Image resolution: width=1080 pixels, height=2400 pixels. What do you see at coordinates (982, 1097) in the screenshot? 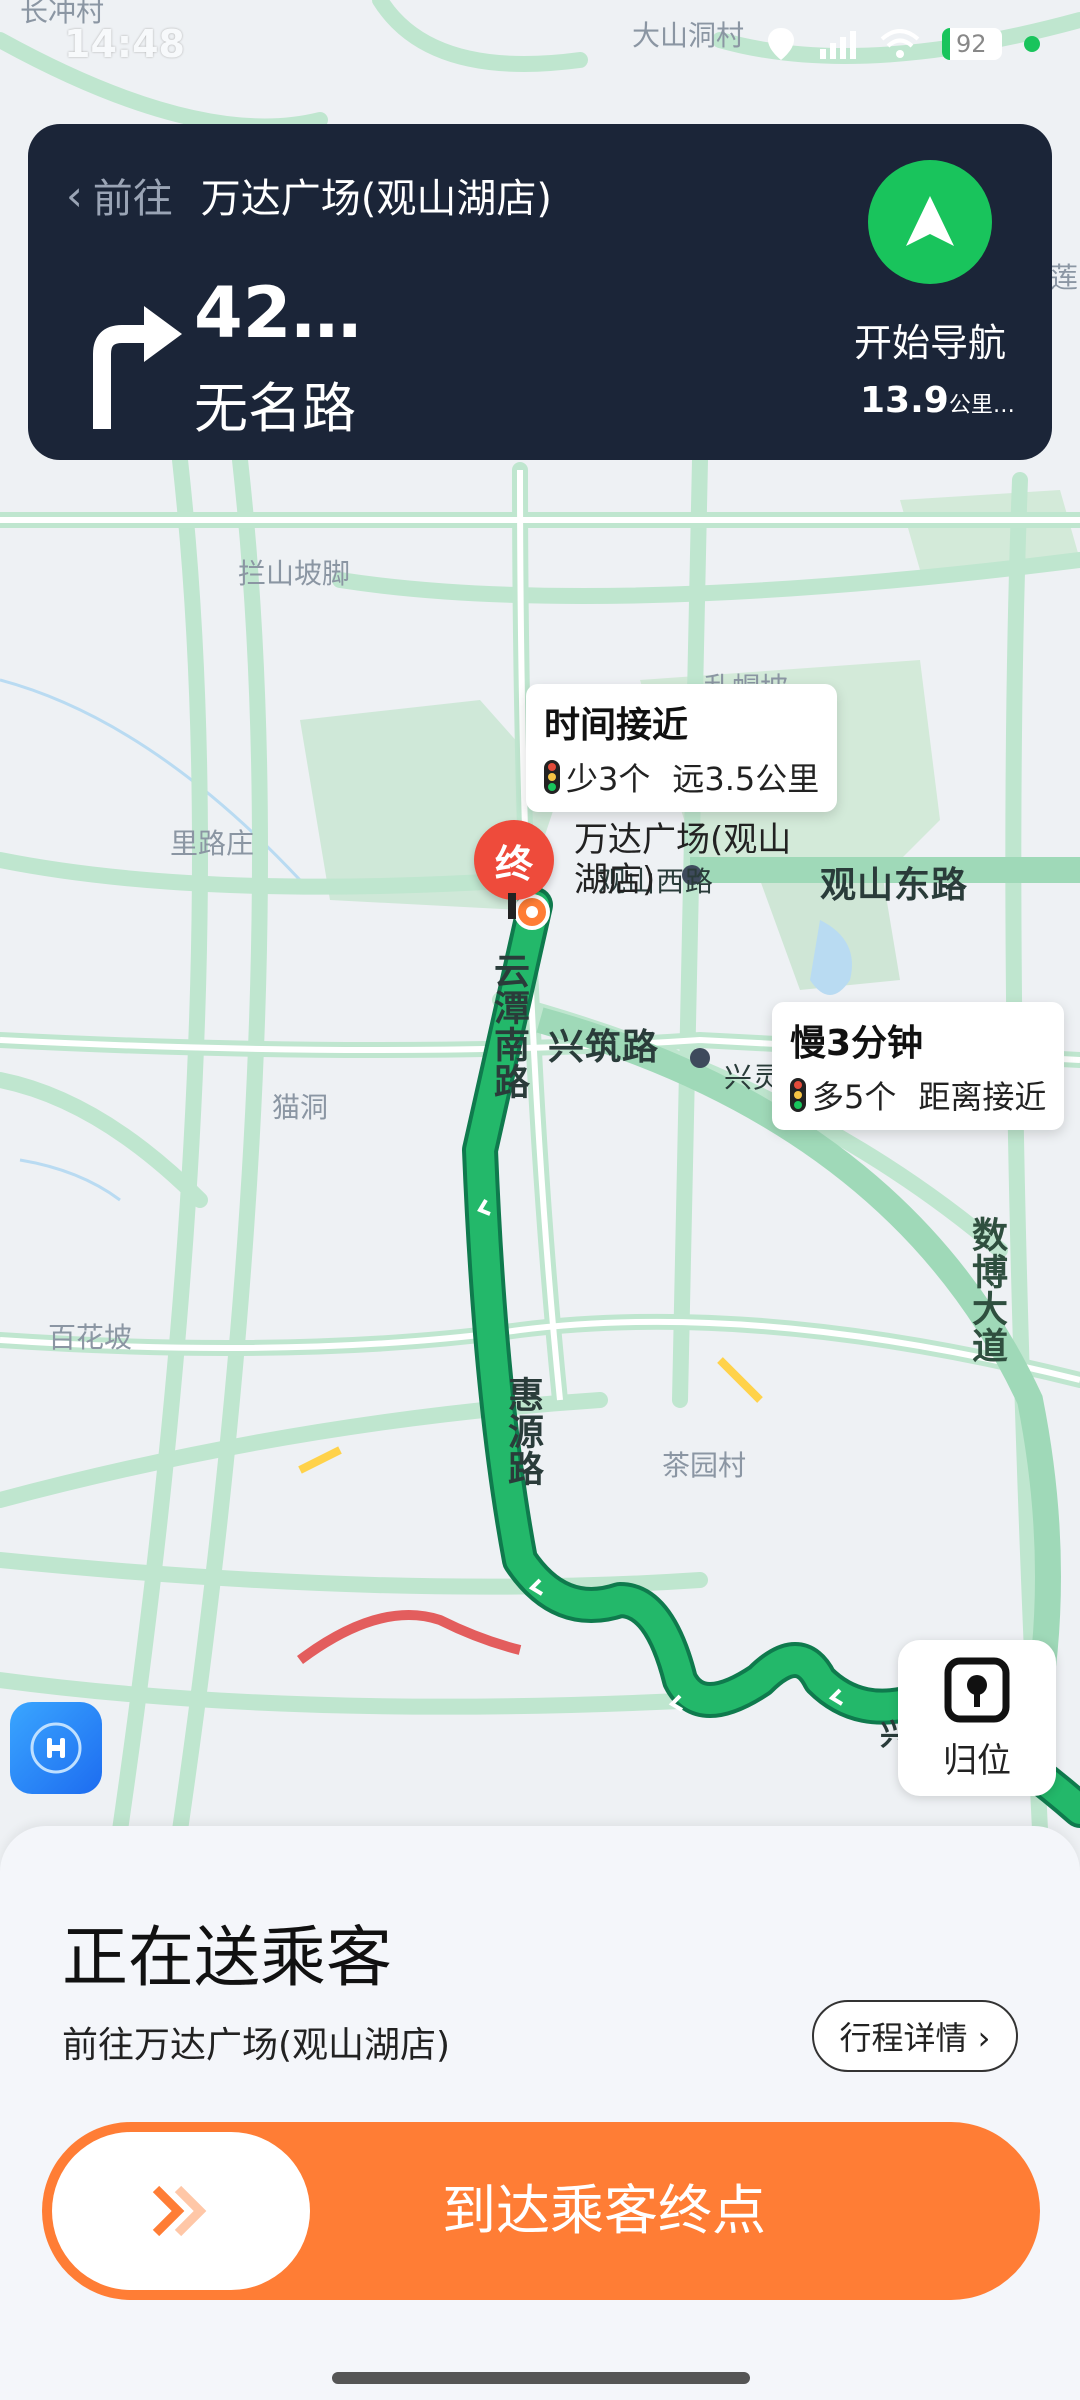
I see `callout-detail: 距离接近` at bounding box center [982, 1097].